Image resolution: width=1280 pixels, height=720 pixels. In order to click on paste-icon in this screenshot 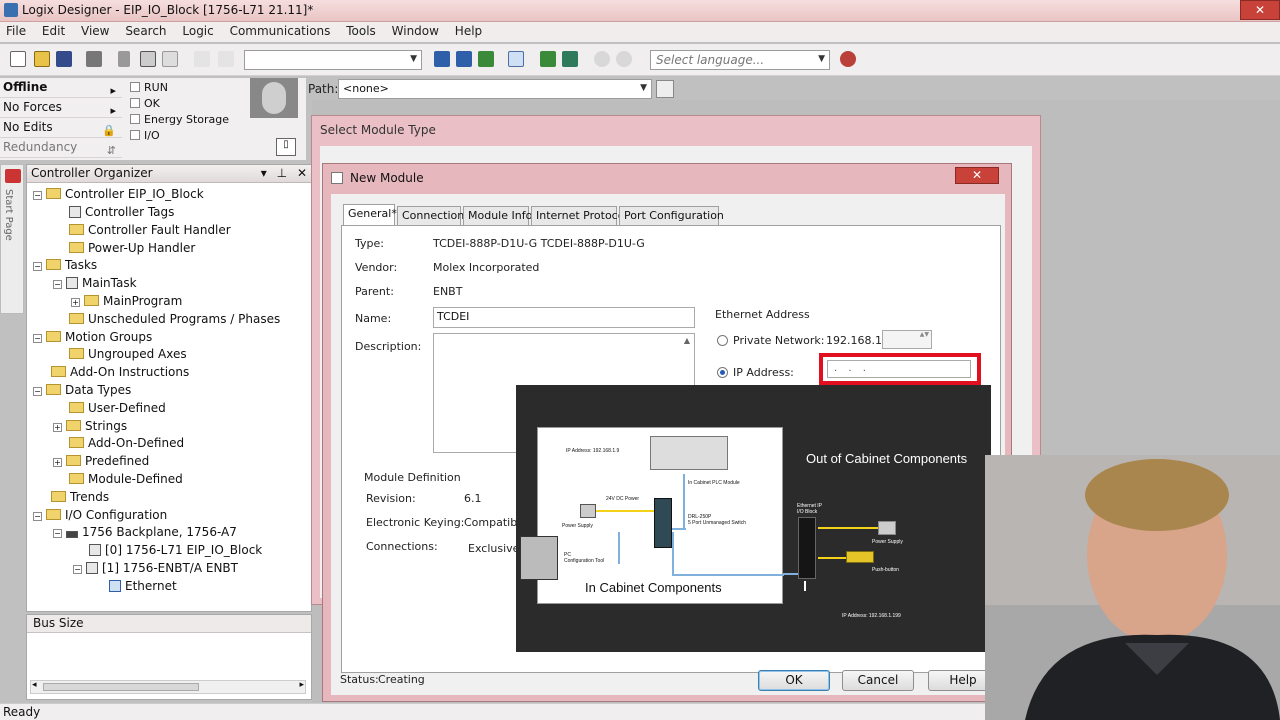, I will do `click(170, 59)`.